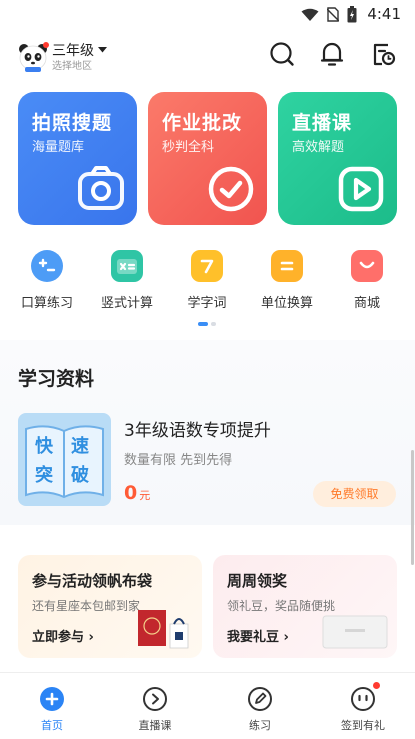  What do you see at coordinates (46, 303) in the screenshot?
I see `quick-item-label: 口算练习` at bounding box center [46, 303].